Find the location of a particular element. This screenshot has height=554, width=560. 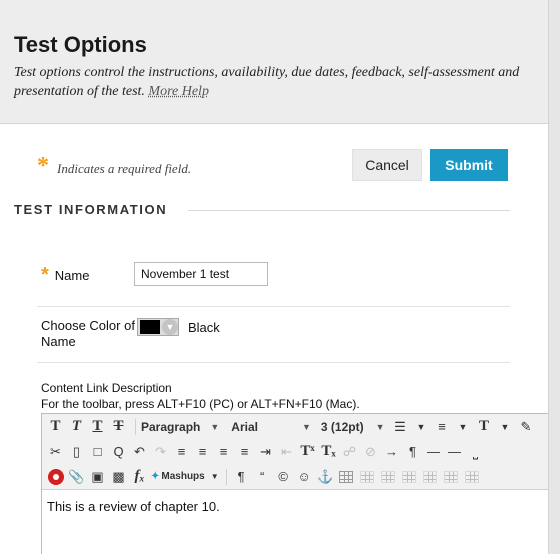

undo-icon: ↶ is located at coordinates (139, 452).